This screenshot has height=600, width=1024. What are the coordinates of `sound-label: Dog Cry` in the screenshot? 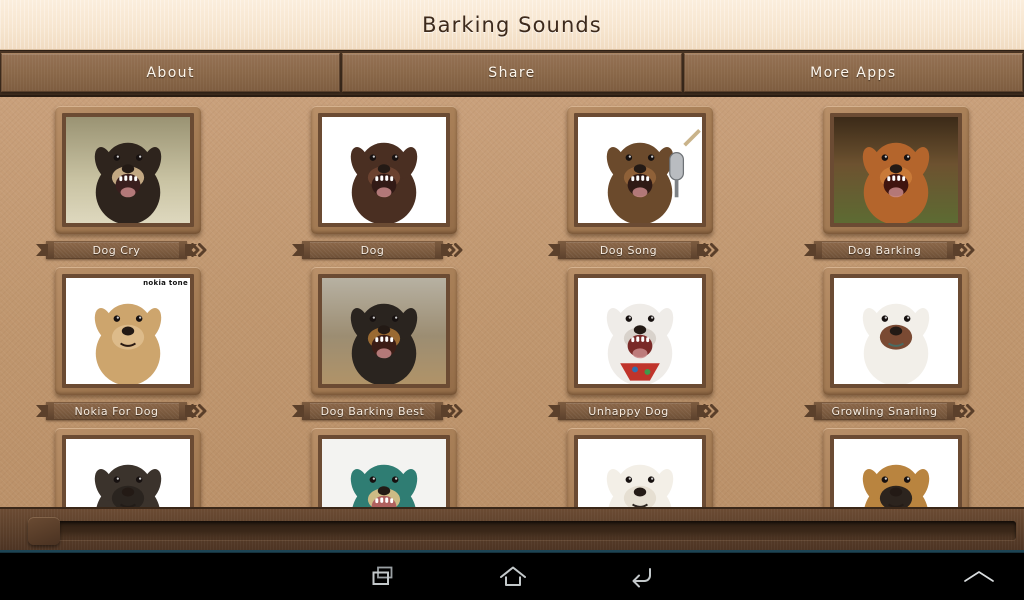 It's located at (116, 250).